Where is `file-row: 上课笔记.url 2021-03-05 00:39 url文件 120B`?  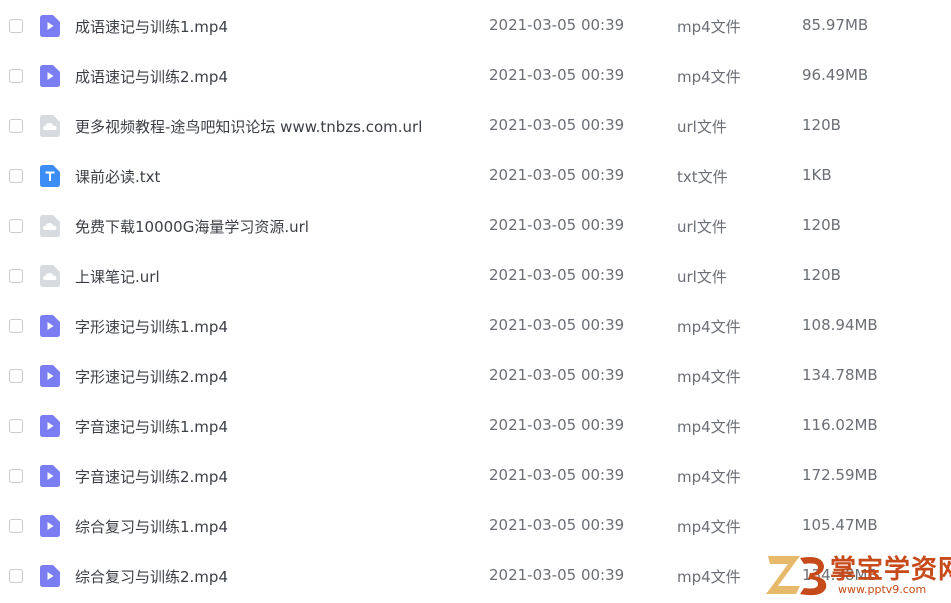 file-row: 上课笔记.url 2021-03-05 00:39 url文件 120B is located at coordinates (475, 276).